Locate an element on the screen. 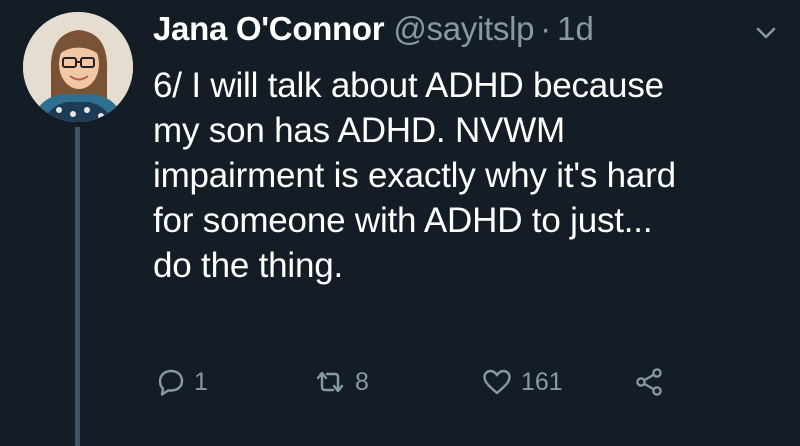  avatar is located at coordinates (78, 67).